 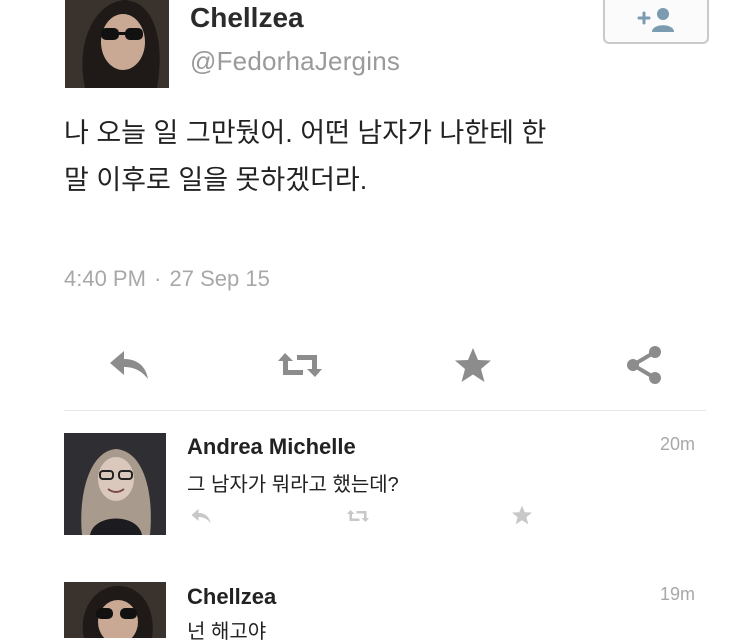 What do you see at coordinates (247, 18) in the screenshot?
I see `author-name: Chellzea` at bounding box center [247, 18].